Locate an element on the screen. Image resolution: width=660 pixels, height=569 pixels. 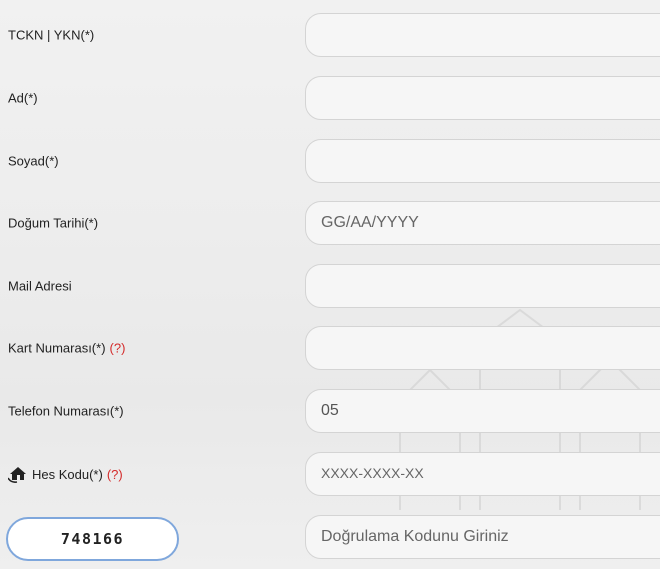
dogum-tarihi-row: Doğum Tarihi(*) is located at coordinates (330, 223).